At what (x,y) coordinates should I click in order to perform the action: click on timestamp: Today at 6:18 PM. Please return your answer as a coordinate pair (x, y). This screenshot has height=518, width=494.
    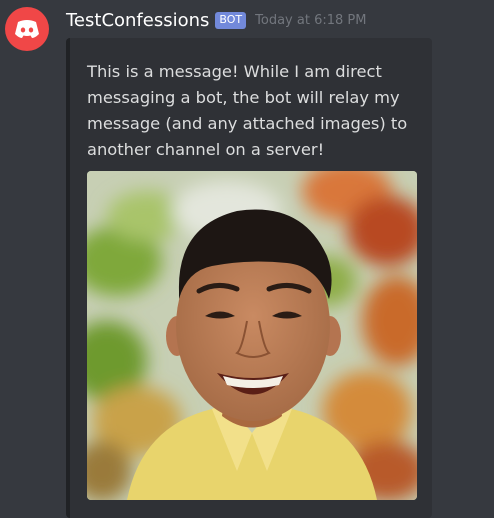
    Looking at the image, I should click on (311, 20).